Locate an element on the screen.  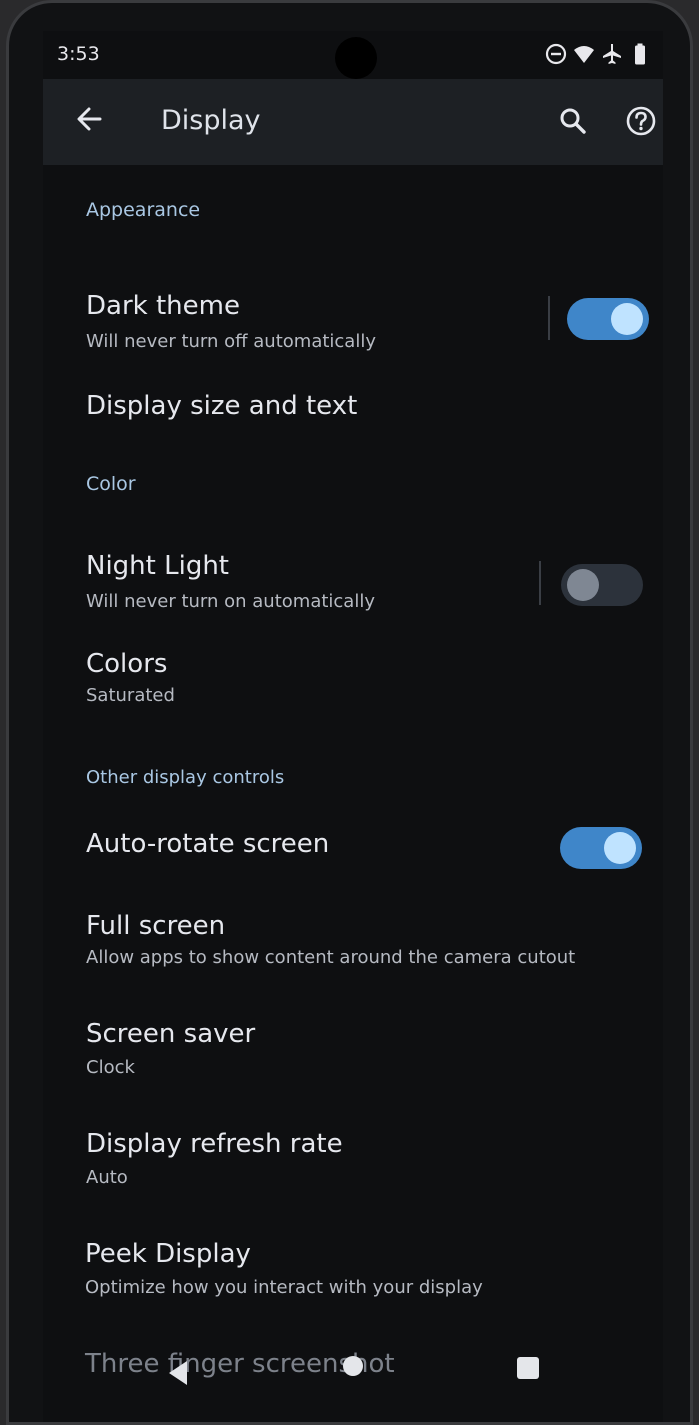
arrow-left-icon is located at coordinates (89, 119).